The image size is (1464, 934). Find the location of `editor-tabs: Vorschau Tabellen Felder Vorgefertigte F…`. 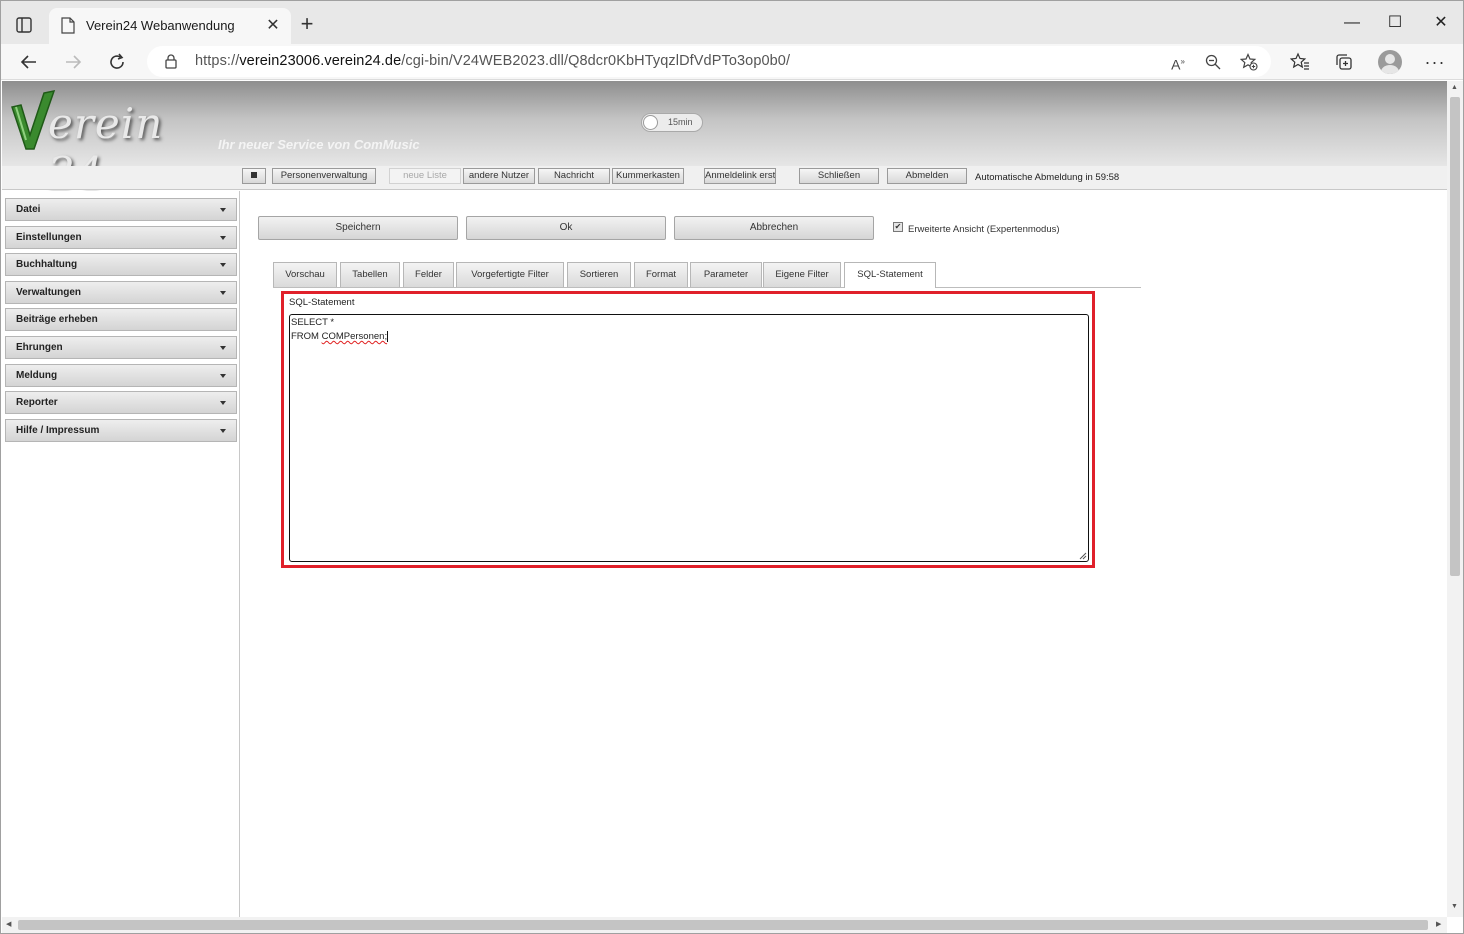

editor-tabs: Vorschau Tabellen Felder Vorgefertigte F… is located at coordinates (707, 275).